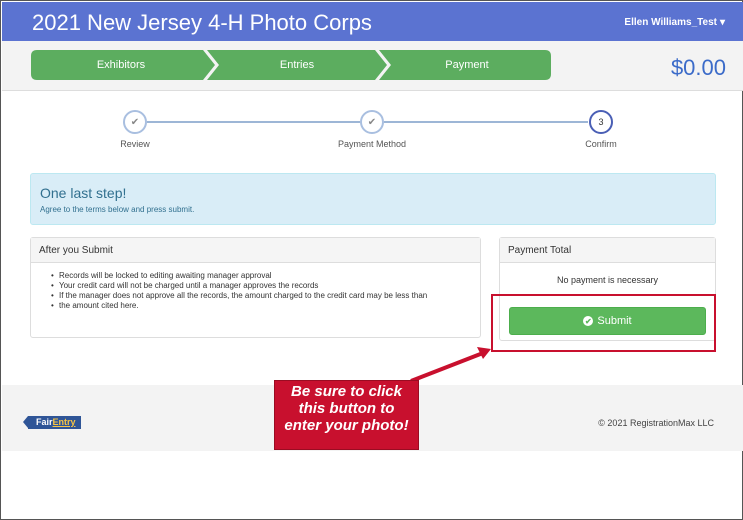 This screenshot has height=520, width=743. I want to click on copyright-text: © 2021 RegistrationMax LLC, so click(656, 423).